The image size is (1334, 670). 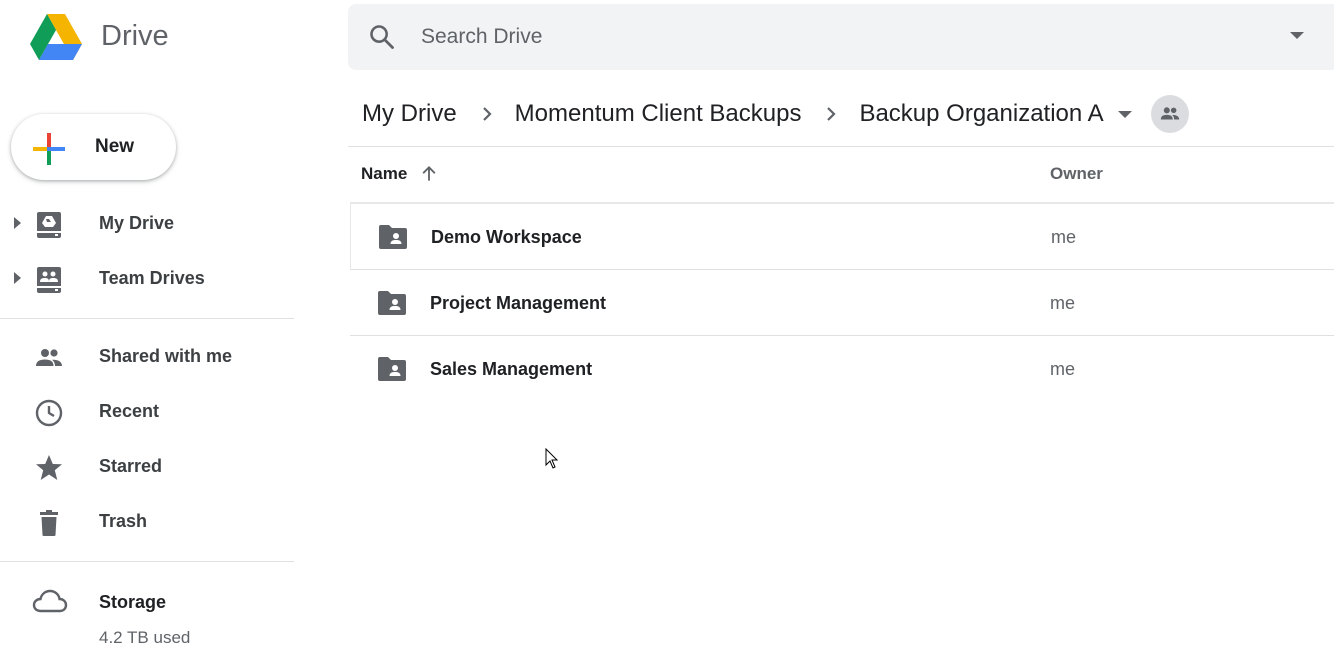 What do you see at coordinates (506, 237) in the screenshot?
I see `file-name: Demo Workspace` at bounding box center [506, 237].